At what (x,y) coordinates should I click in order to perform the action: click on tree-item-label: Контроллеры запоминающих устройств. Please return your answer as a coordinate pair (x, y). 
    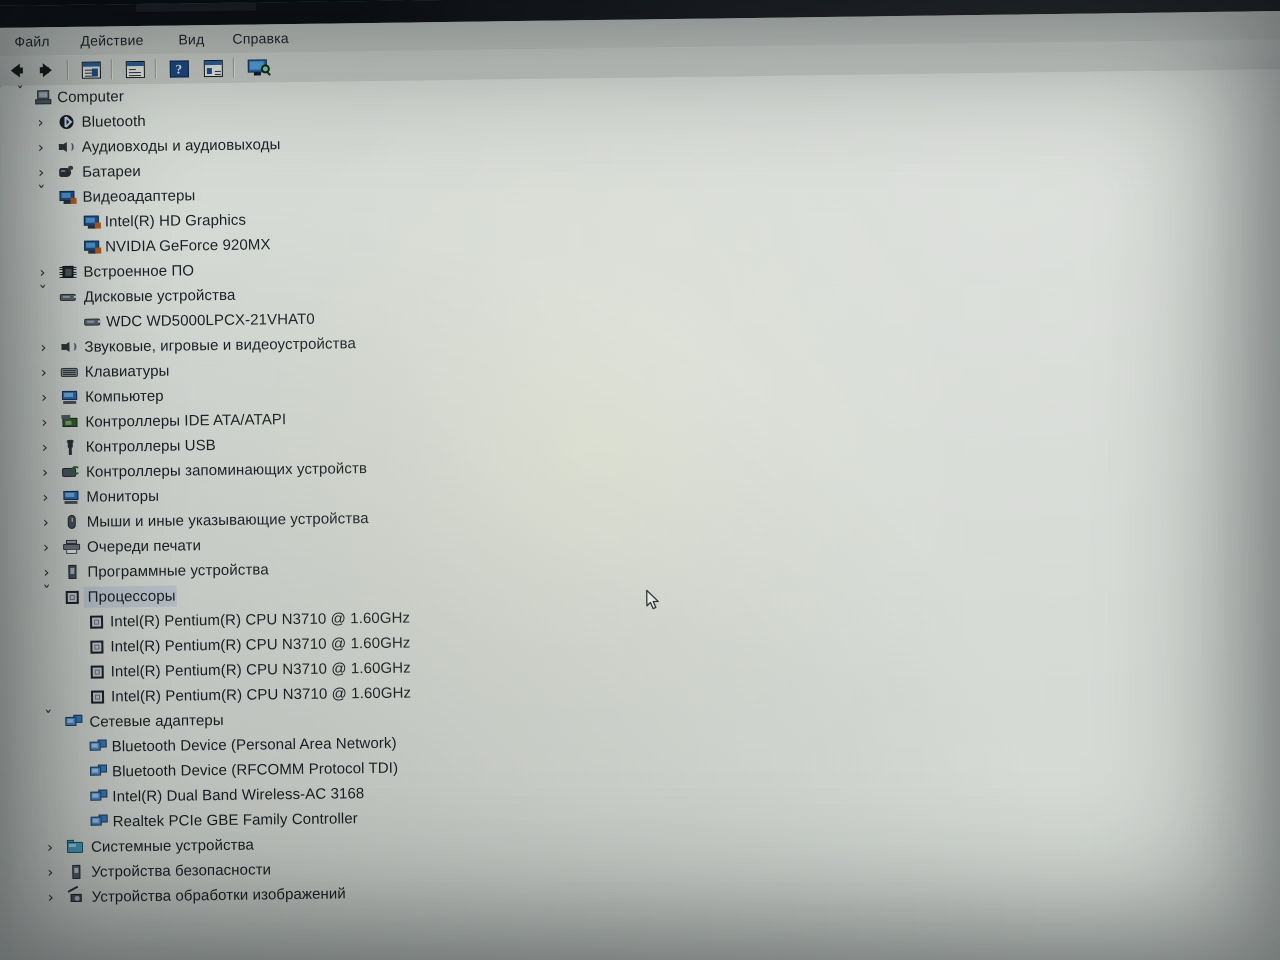
    Looking at the image, I should click on (227, 470).